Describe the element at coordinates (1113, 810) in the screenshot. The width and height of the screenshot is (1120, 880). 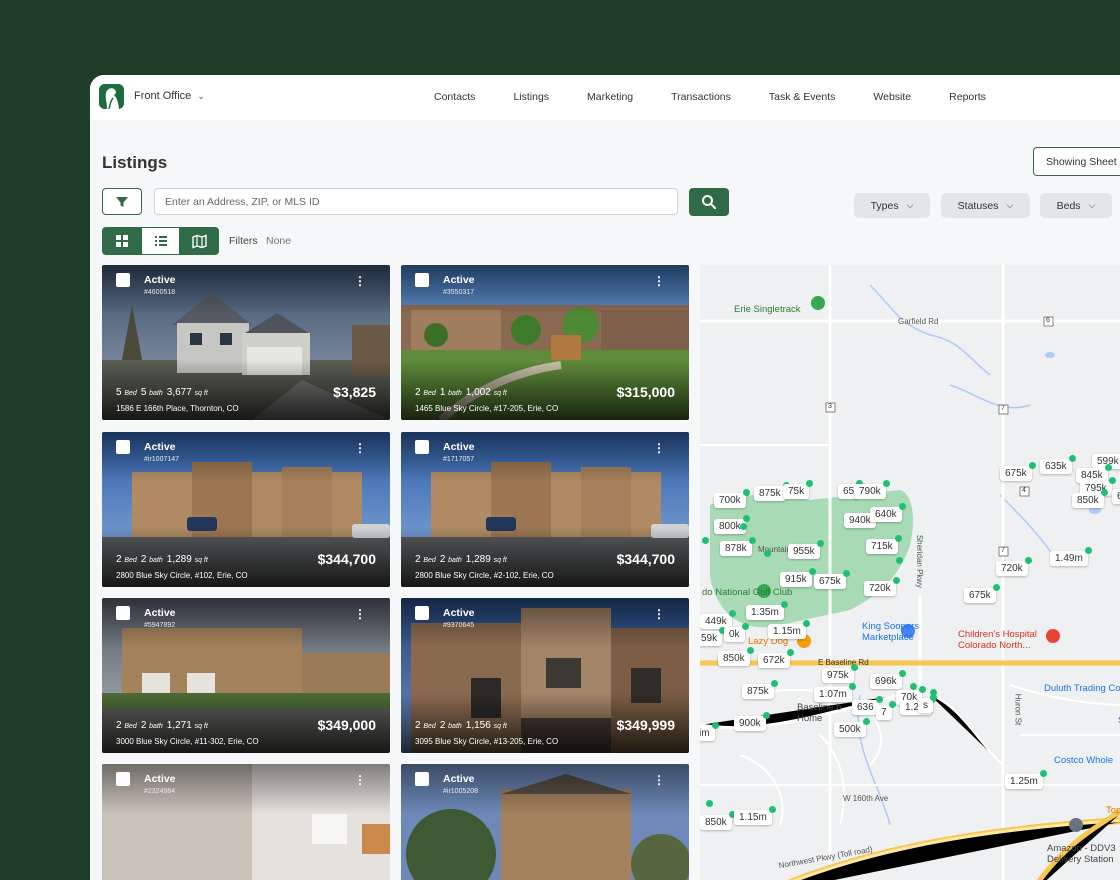
I see `place-topgolf: Topgo` at that location.